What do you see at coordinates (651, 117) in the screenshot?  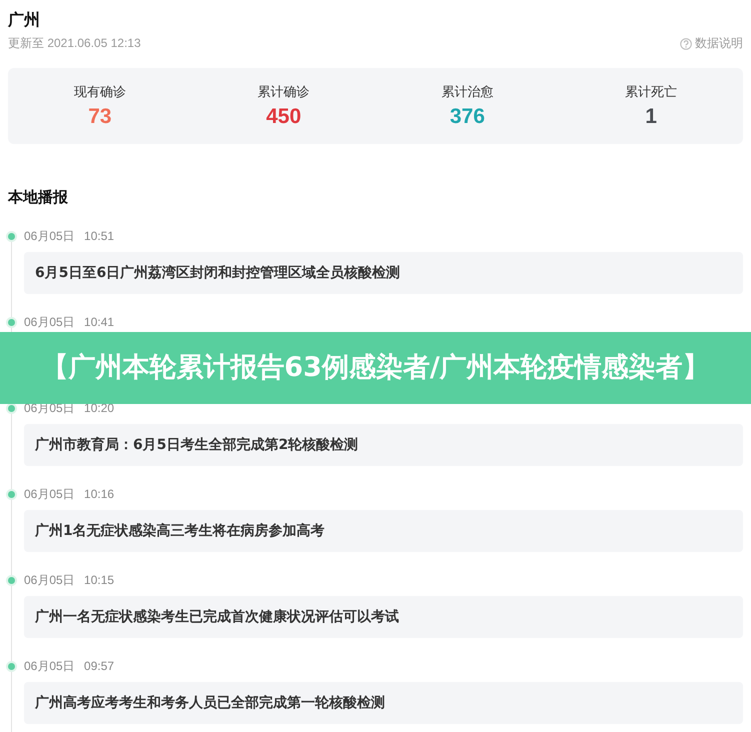 I see `stat-value: 1` at bounding box center [651, 117].